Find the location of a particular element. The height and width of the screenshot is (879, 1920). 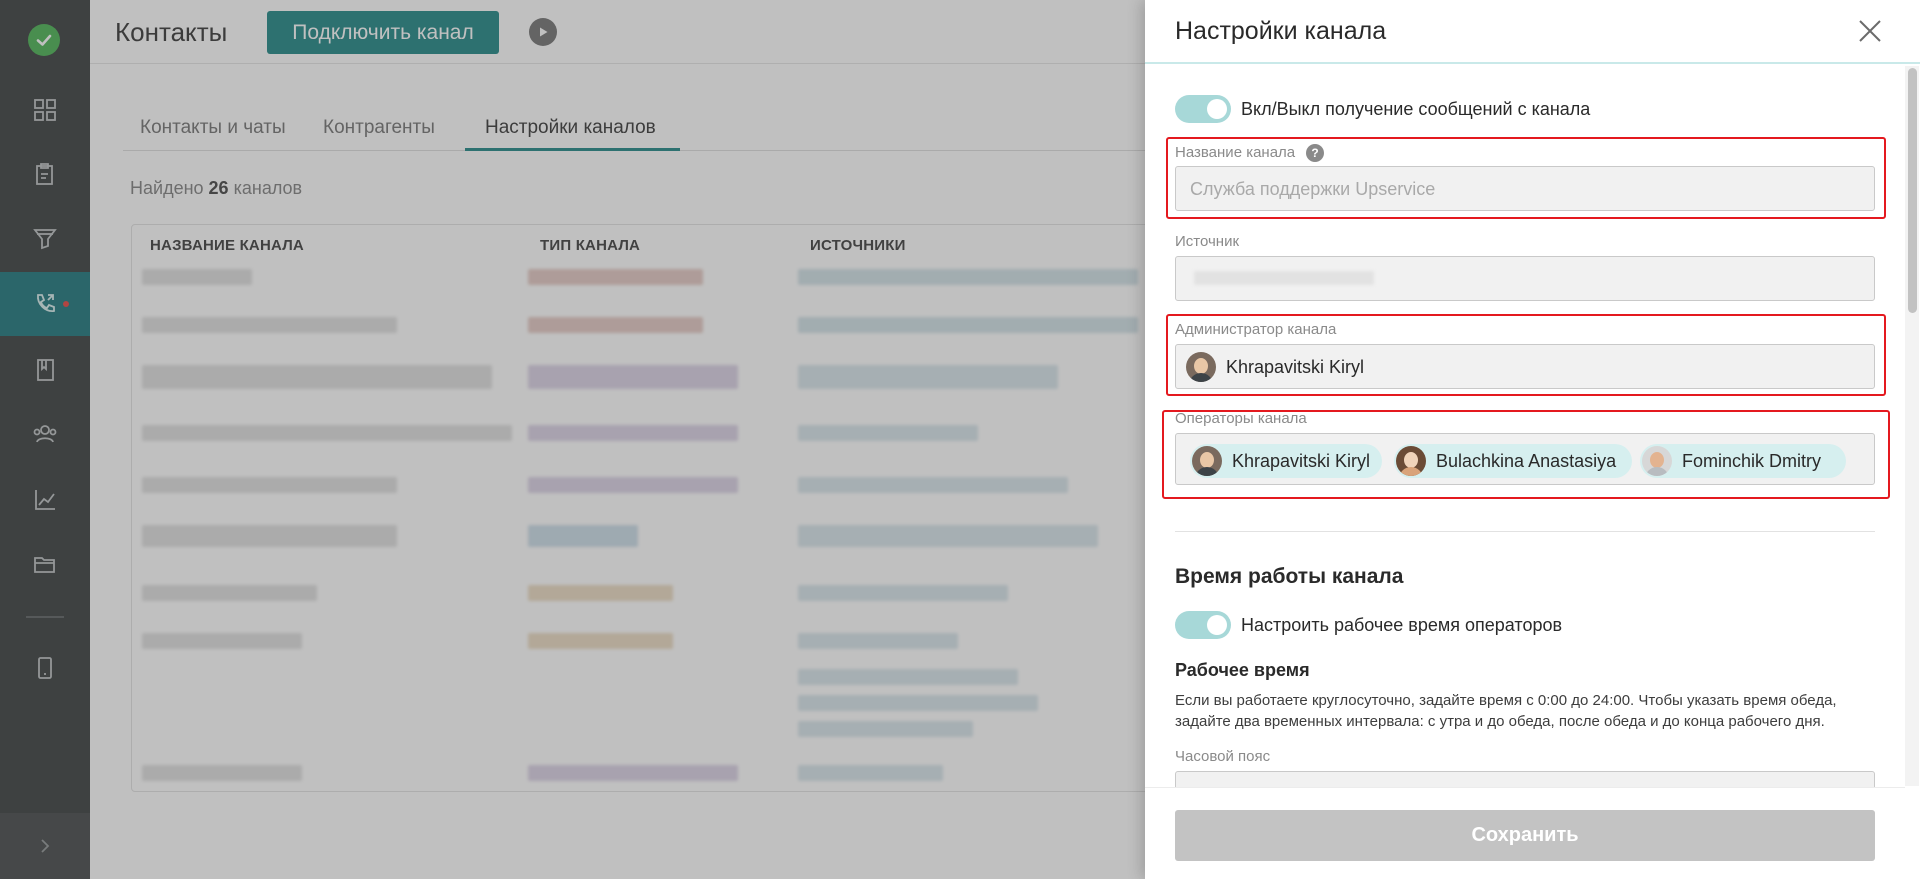

highlight-operators is located at coordinates (1526, 454).